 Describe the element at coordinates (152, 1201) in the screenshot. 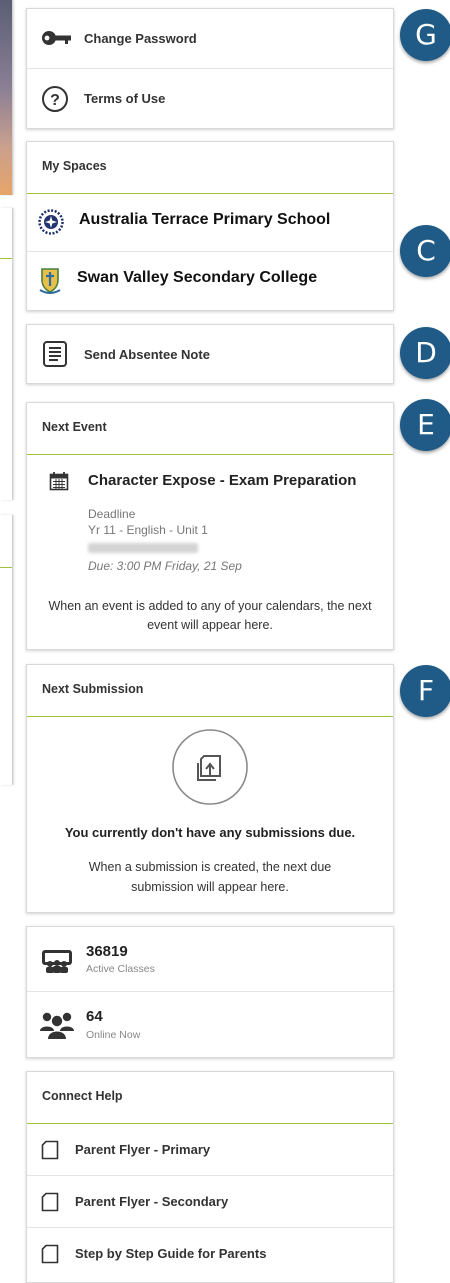

I see `help-link-label: Parent Flyer - Secondary` at that location.